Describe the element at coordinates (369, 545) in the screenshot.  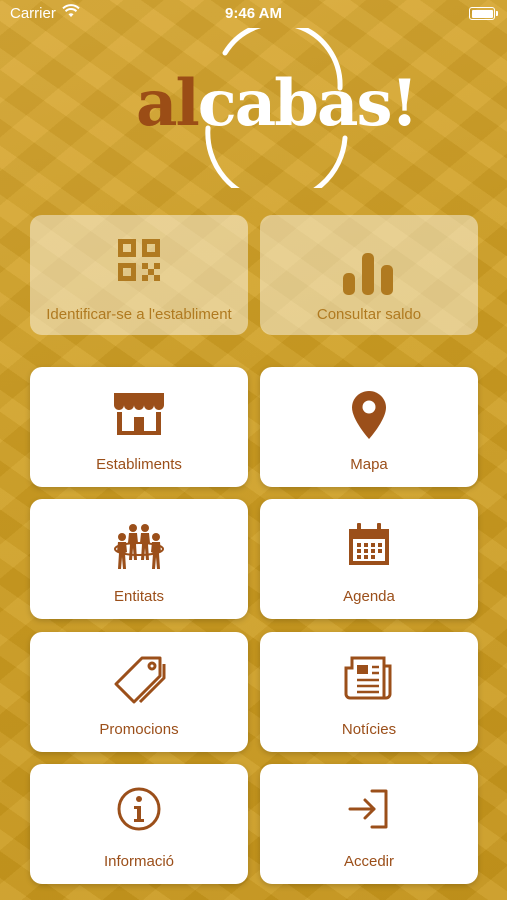
I see `calendar-icon` at that location.